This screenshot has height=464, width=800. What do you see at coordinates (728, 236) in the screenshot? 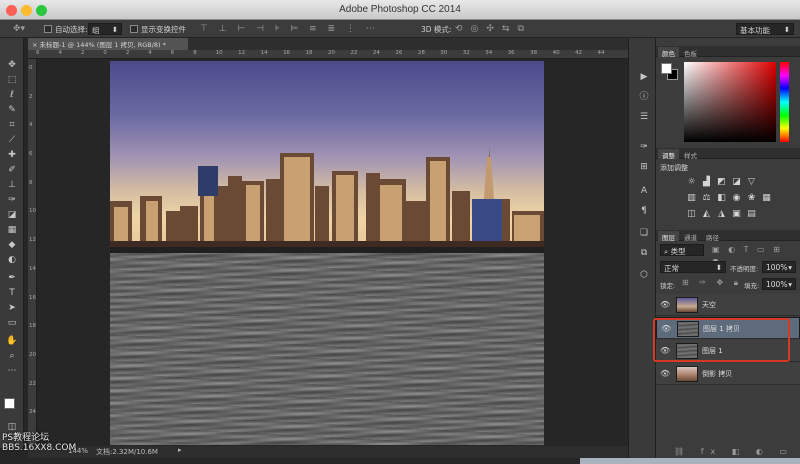
I see `layers-panel-tabs: 图层 通道 路径` at bounding box center [728, 236].